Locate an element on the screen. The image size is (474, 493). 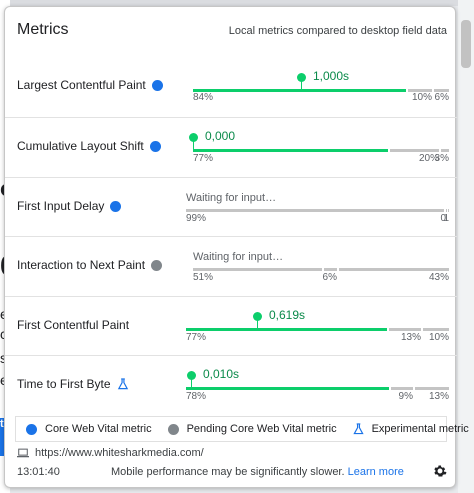
metric-name: Cumulative Layout Shift is located at coordinates (89, 146).